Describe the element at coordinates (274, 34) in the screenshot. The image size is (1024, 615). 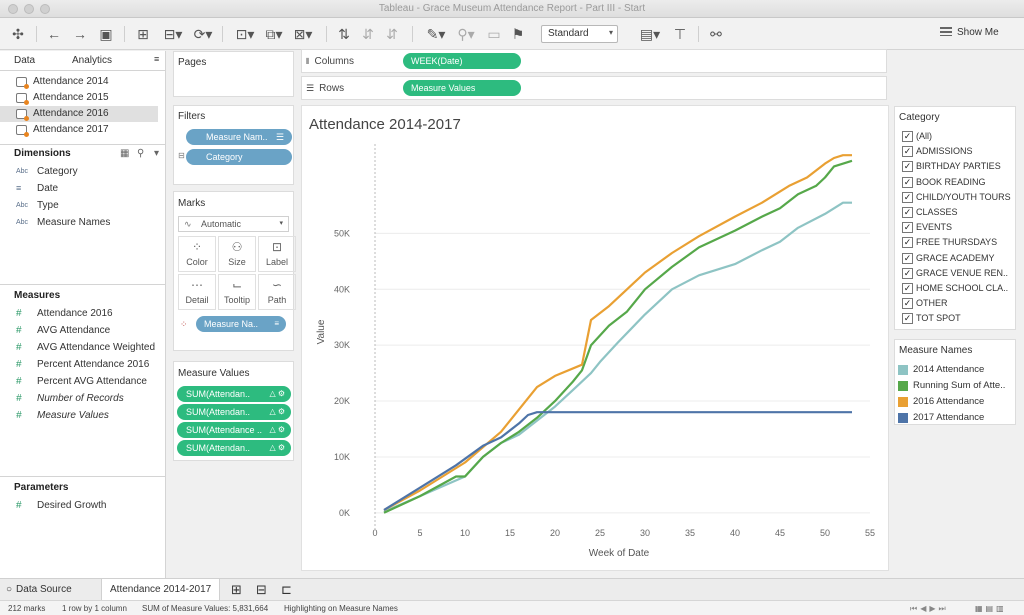
I see `duplicate-sheet-icon: ⧉▾` at that location.